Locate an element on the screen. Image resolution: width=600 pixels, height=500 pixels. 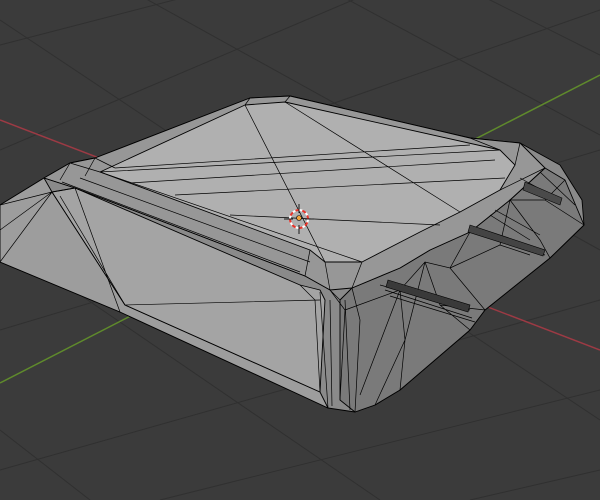
object-origin-icon is located at coordinates (299, 218).